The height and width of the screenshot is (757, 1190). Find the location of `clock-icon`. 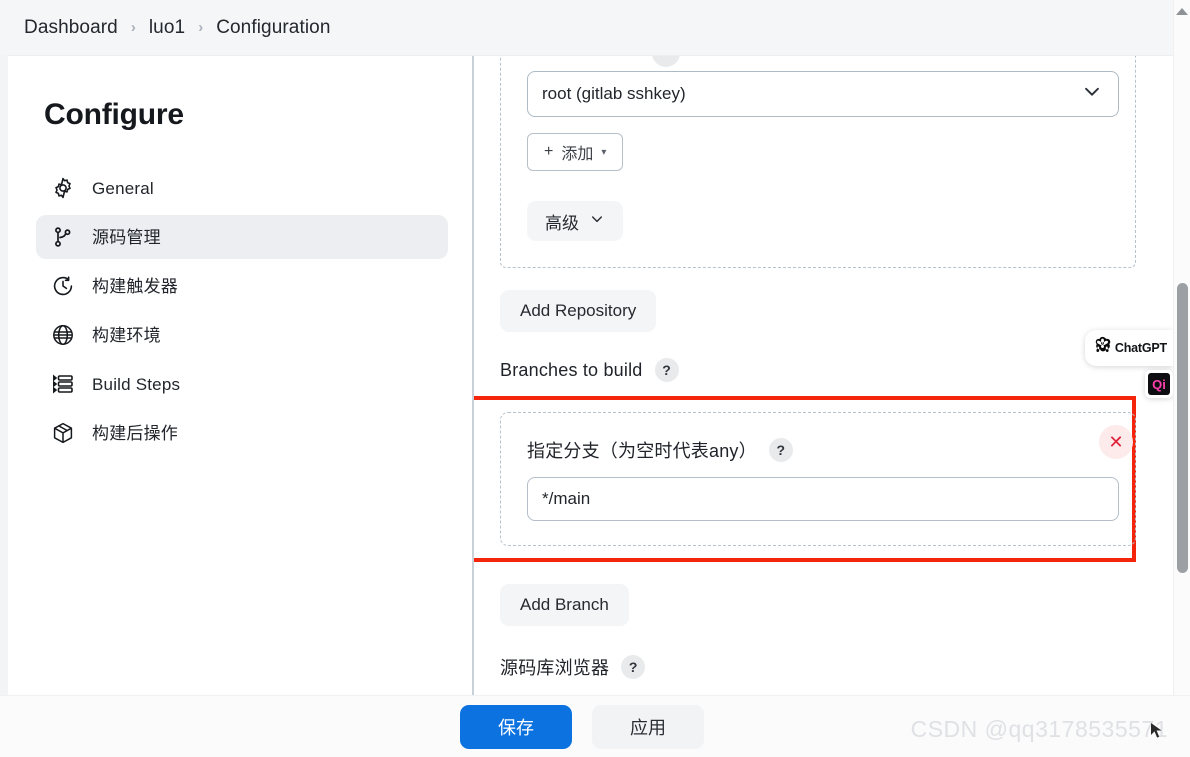

clock-icon is located at coordinates (63, 286).